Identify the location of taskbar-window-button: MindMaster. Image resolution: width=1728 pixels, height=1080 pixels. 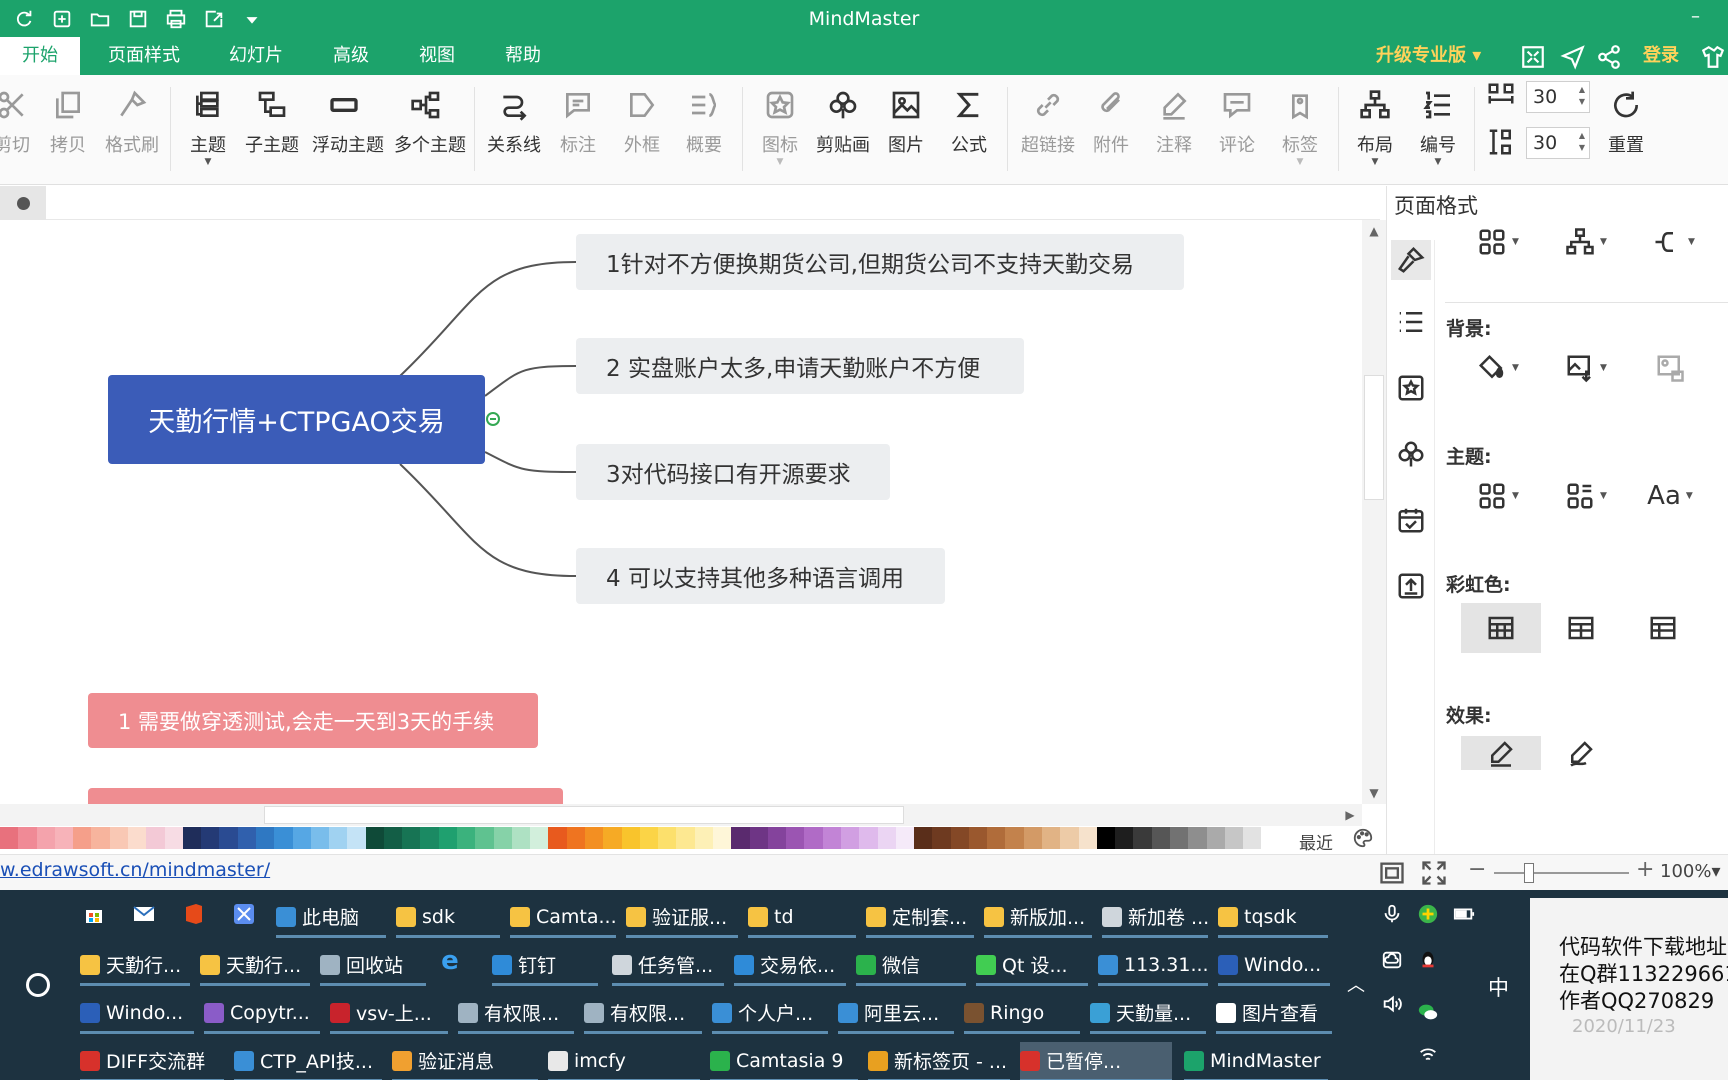
(1256, 1061).